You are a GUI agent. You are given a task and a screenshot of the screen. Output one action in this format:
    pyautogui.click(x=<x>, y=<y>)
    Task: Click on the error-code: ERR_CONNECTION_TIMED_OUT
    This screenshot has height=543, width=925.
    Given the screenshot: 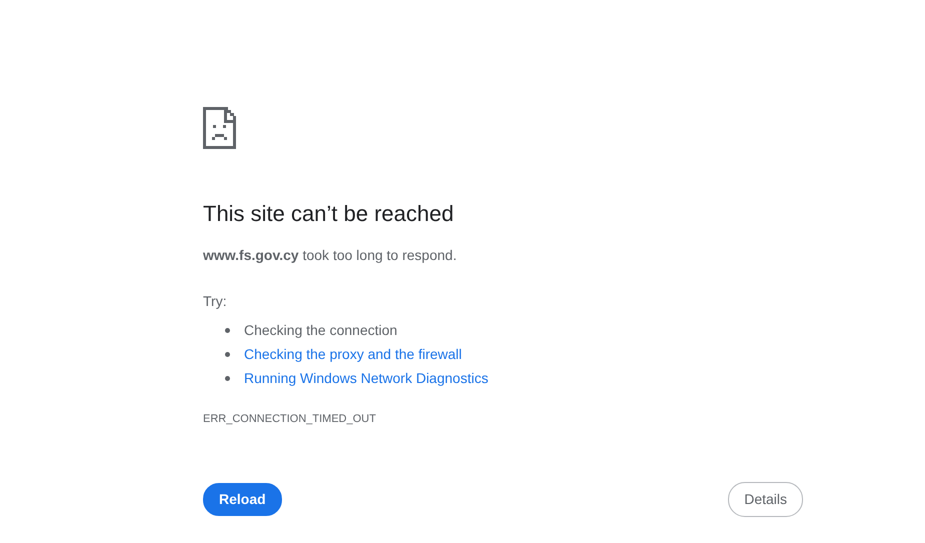 What is the action you would take?
    pyautogui.click(x=290, y=420)
    